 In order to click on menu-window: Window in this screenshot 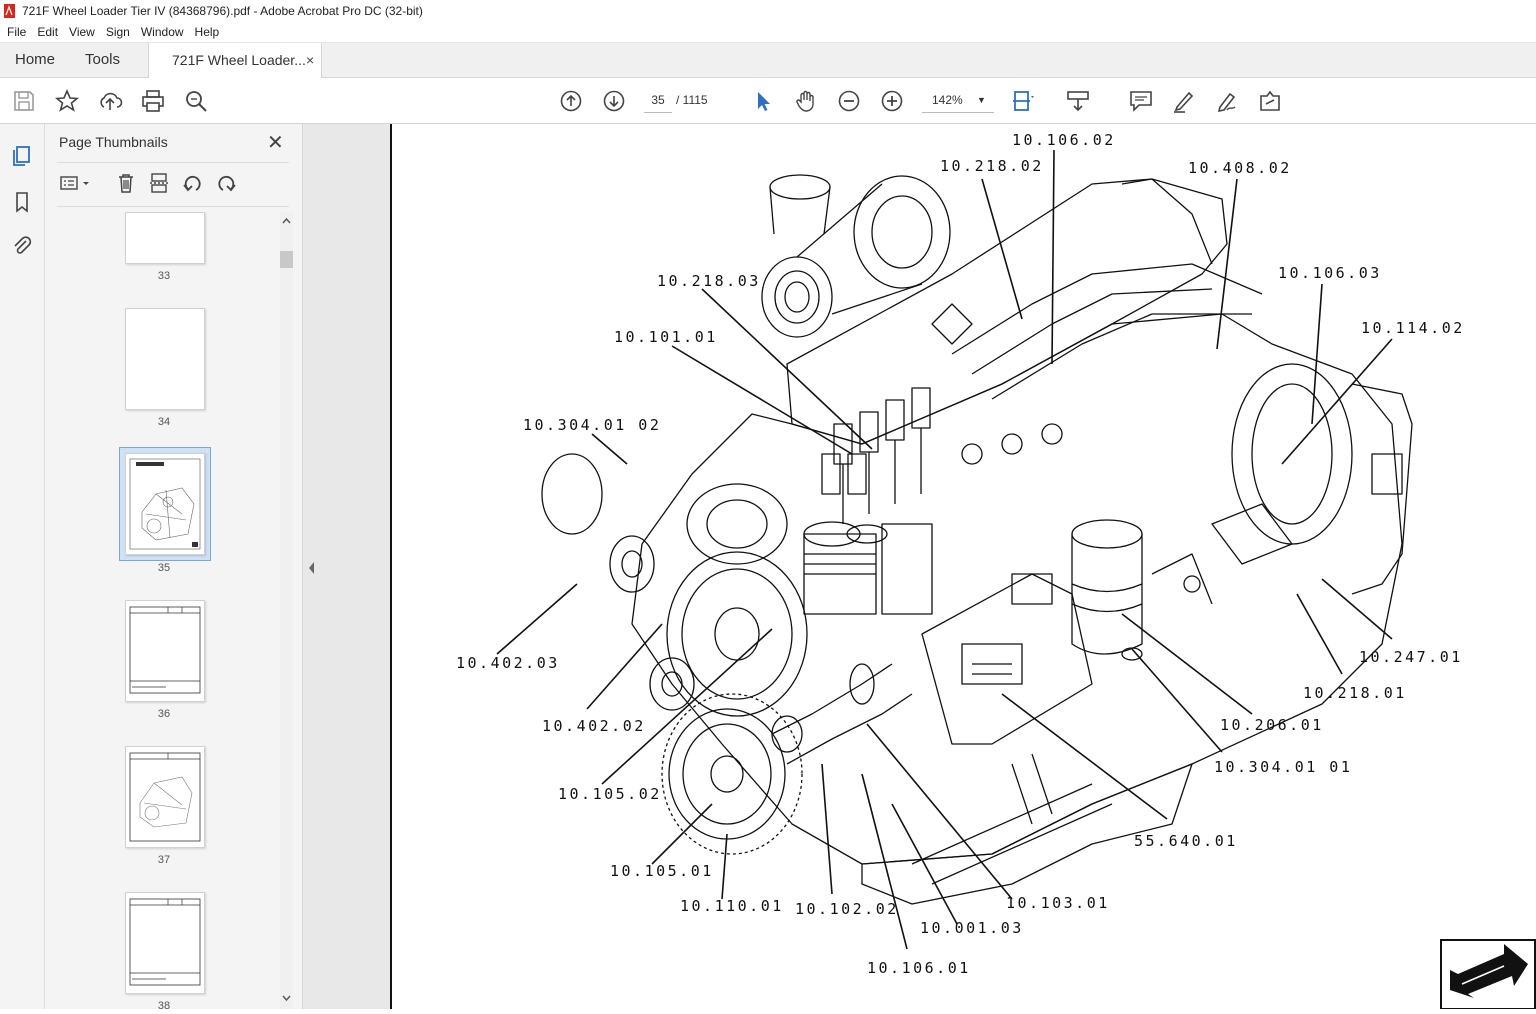, I will do `click(162, 32)`.